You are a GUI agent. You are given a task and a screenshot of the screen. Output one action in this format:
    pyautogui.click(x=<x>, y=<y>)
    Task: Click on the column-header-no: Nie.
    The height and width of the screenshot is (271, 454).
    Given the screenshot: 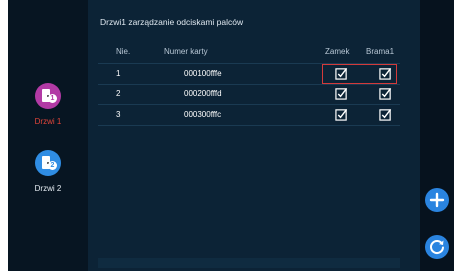 What is the action you would take?
    pyautogui.click(x=123, y=51)
    